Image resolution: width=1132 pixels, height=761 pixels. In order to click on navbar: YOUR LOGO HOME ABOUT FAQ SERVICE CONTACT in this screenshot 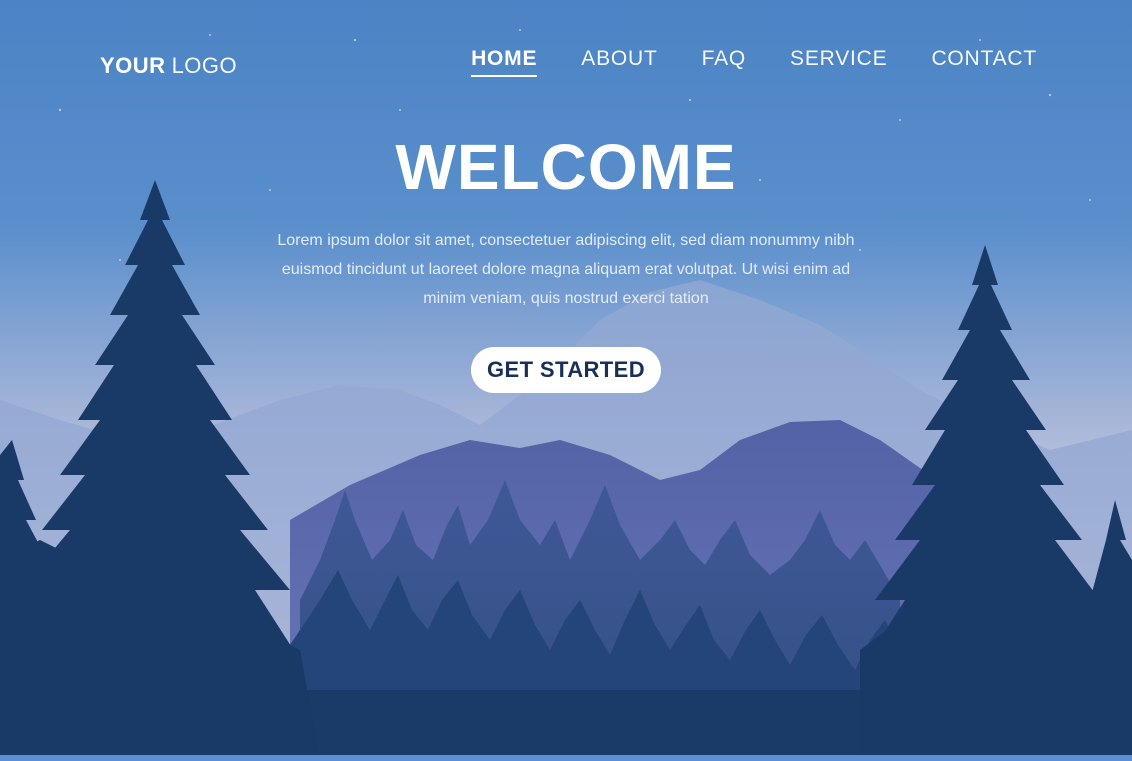, I will do `click(566, 50)`.